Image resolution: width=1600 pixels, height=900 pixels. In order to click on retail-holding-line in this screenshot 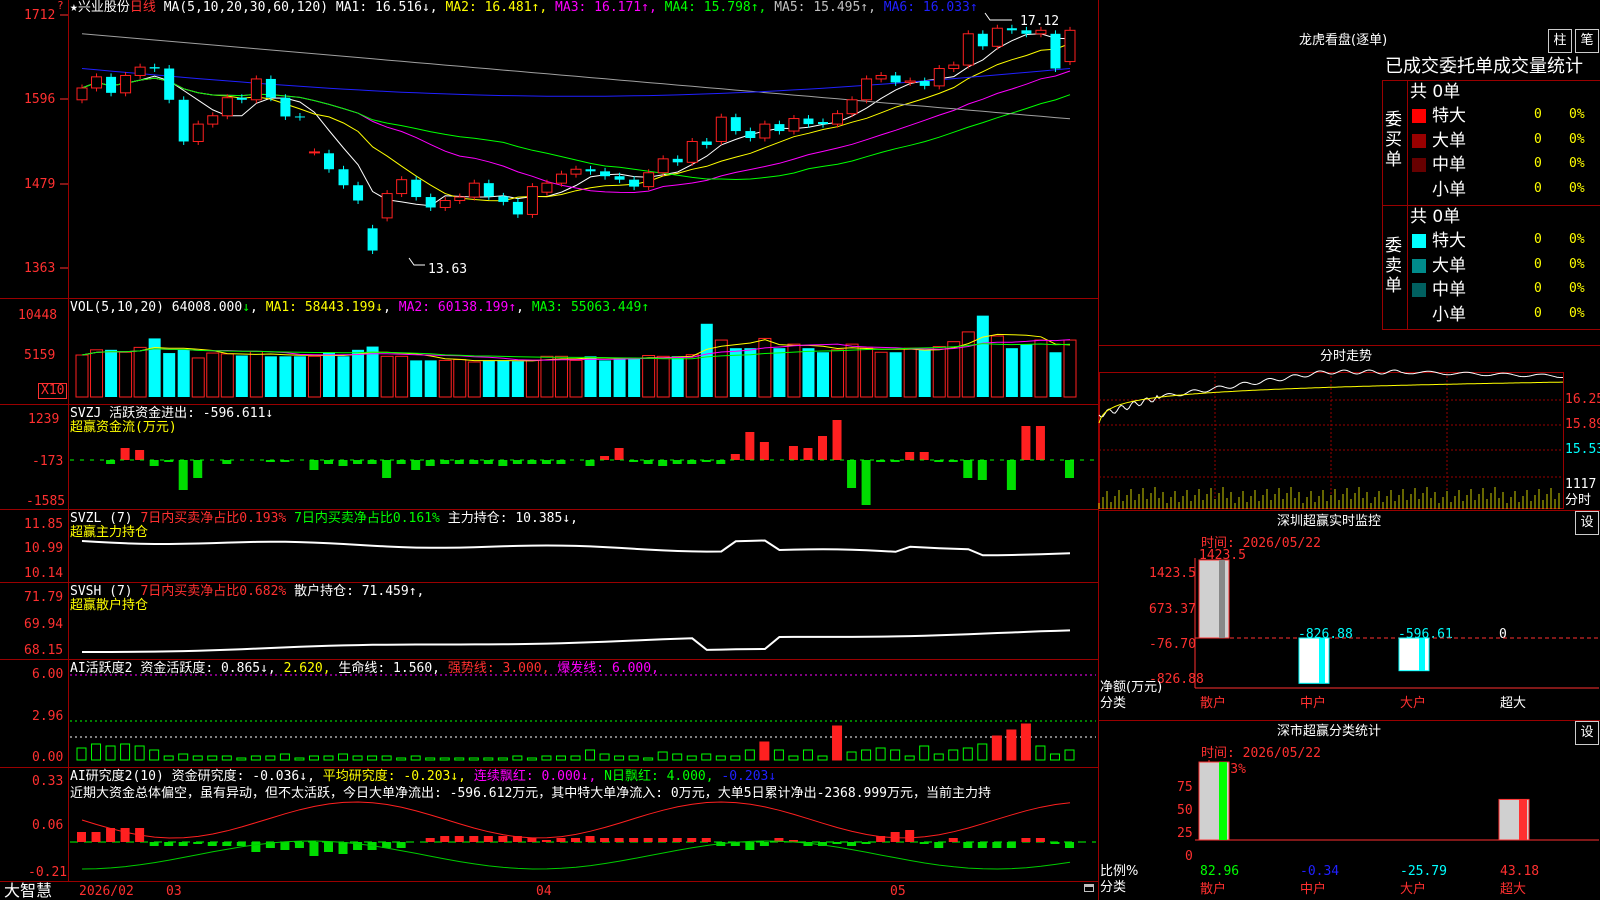, I will do `click(576, 641)`.